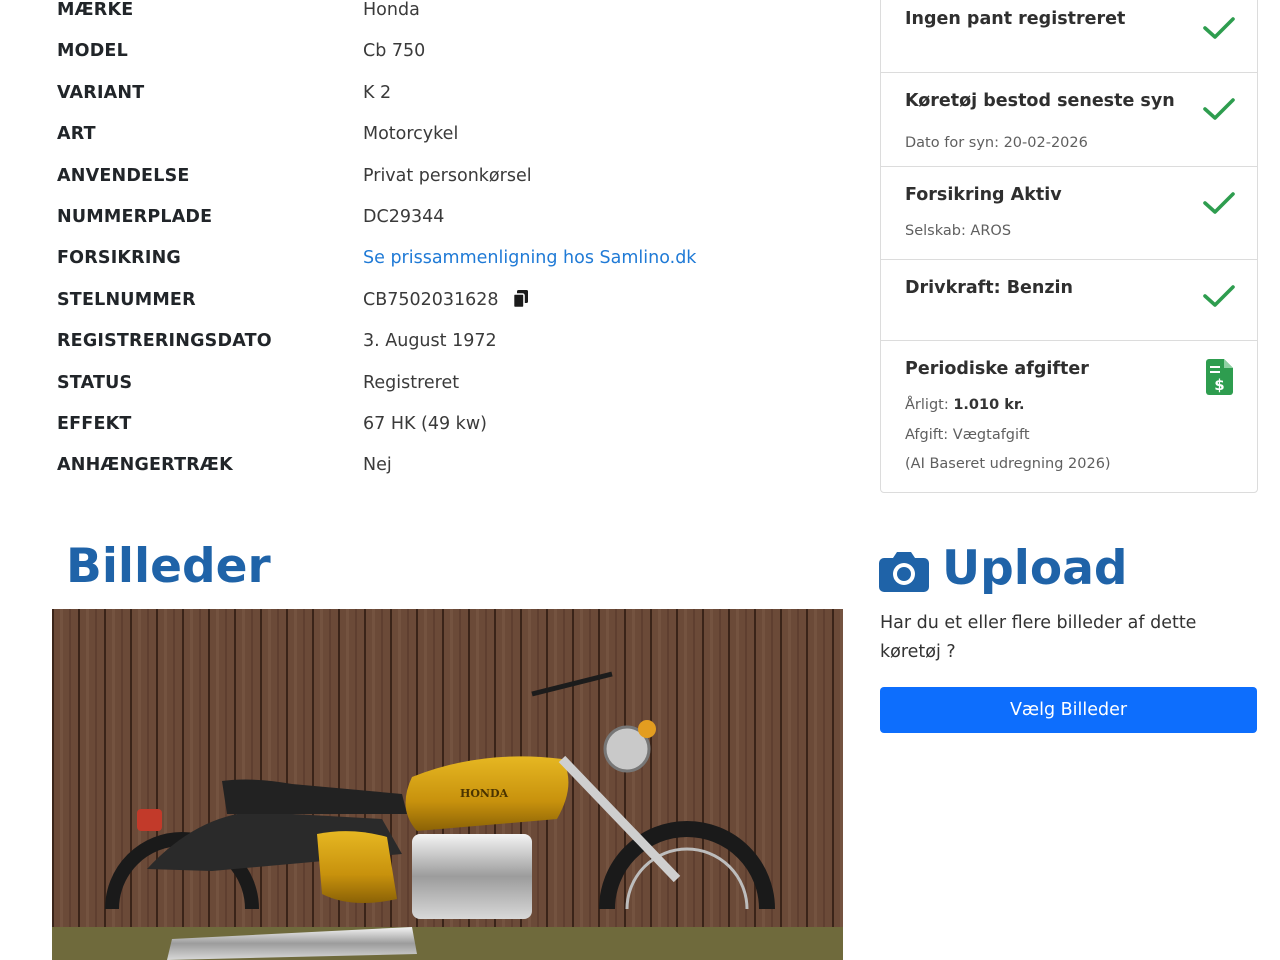  I want to click on status-subtitle: Selskab: AROS, so click(958, 231).